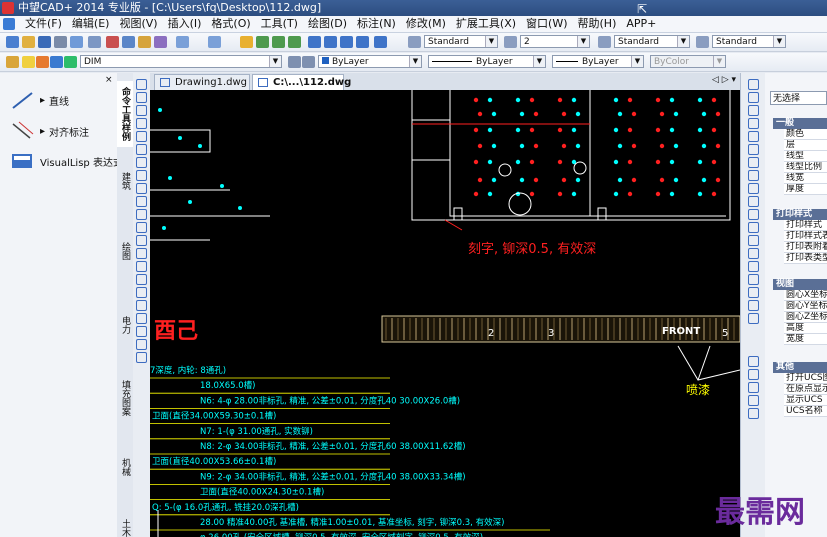  What do you see at coordinates (125, 251) in the screenshot?
I see `tab-draw: 绘图` at bounding box center [125, 251].